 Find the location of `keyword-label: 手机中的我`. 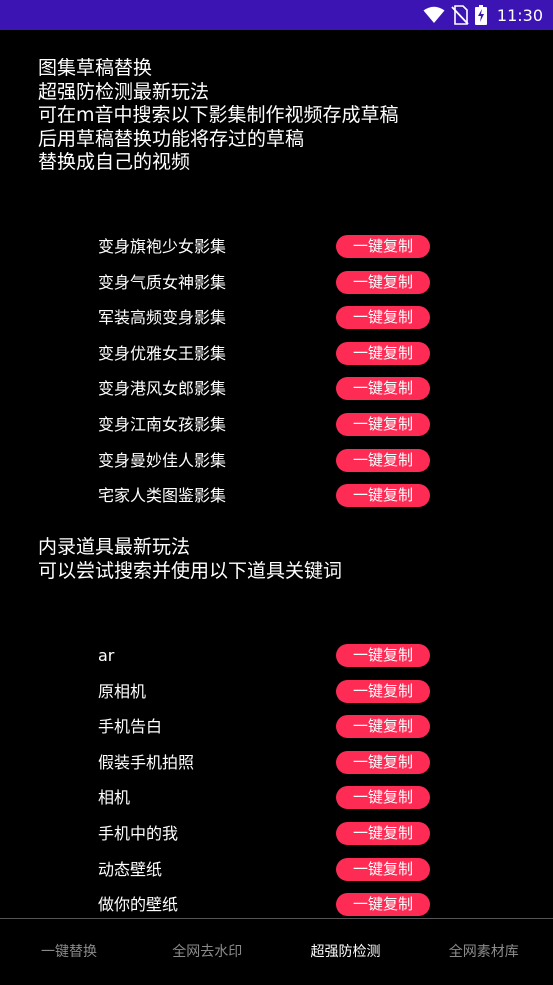

keyword-label: 手机中的我 is located at coordinates (138, 833).